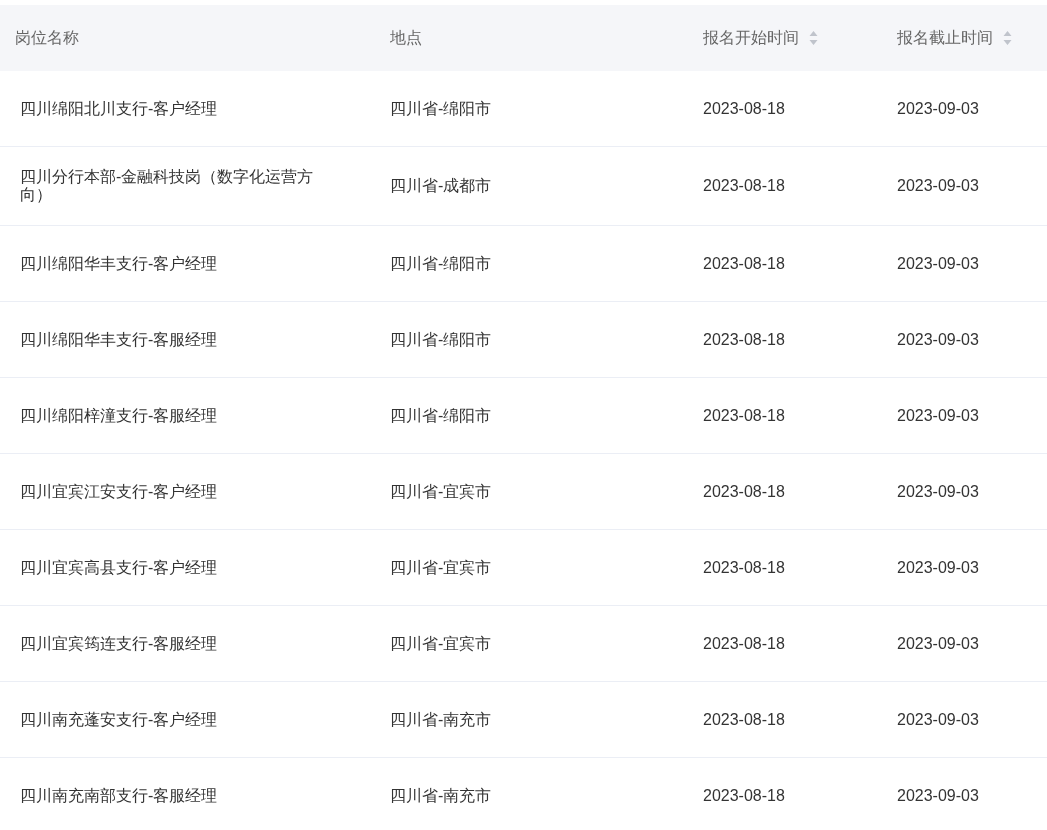  What do you see at coordinates (119, 795) in the screenshot?
I see `table-cell: 四川南充南部支行-客服经理` at bounding box center [119, 795].